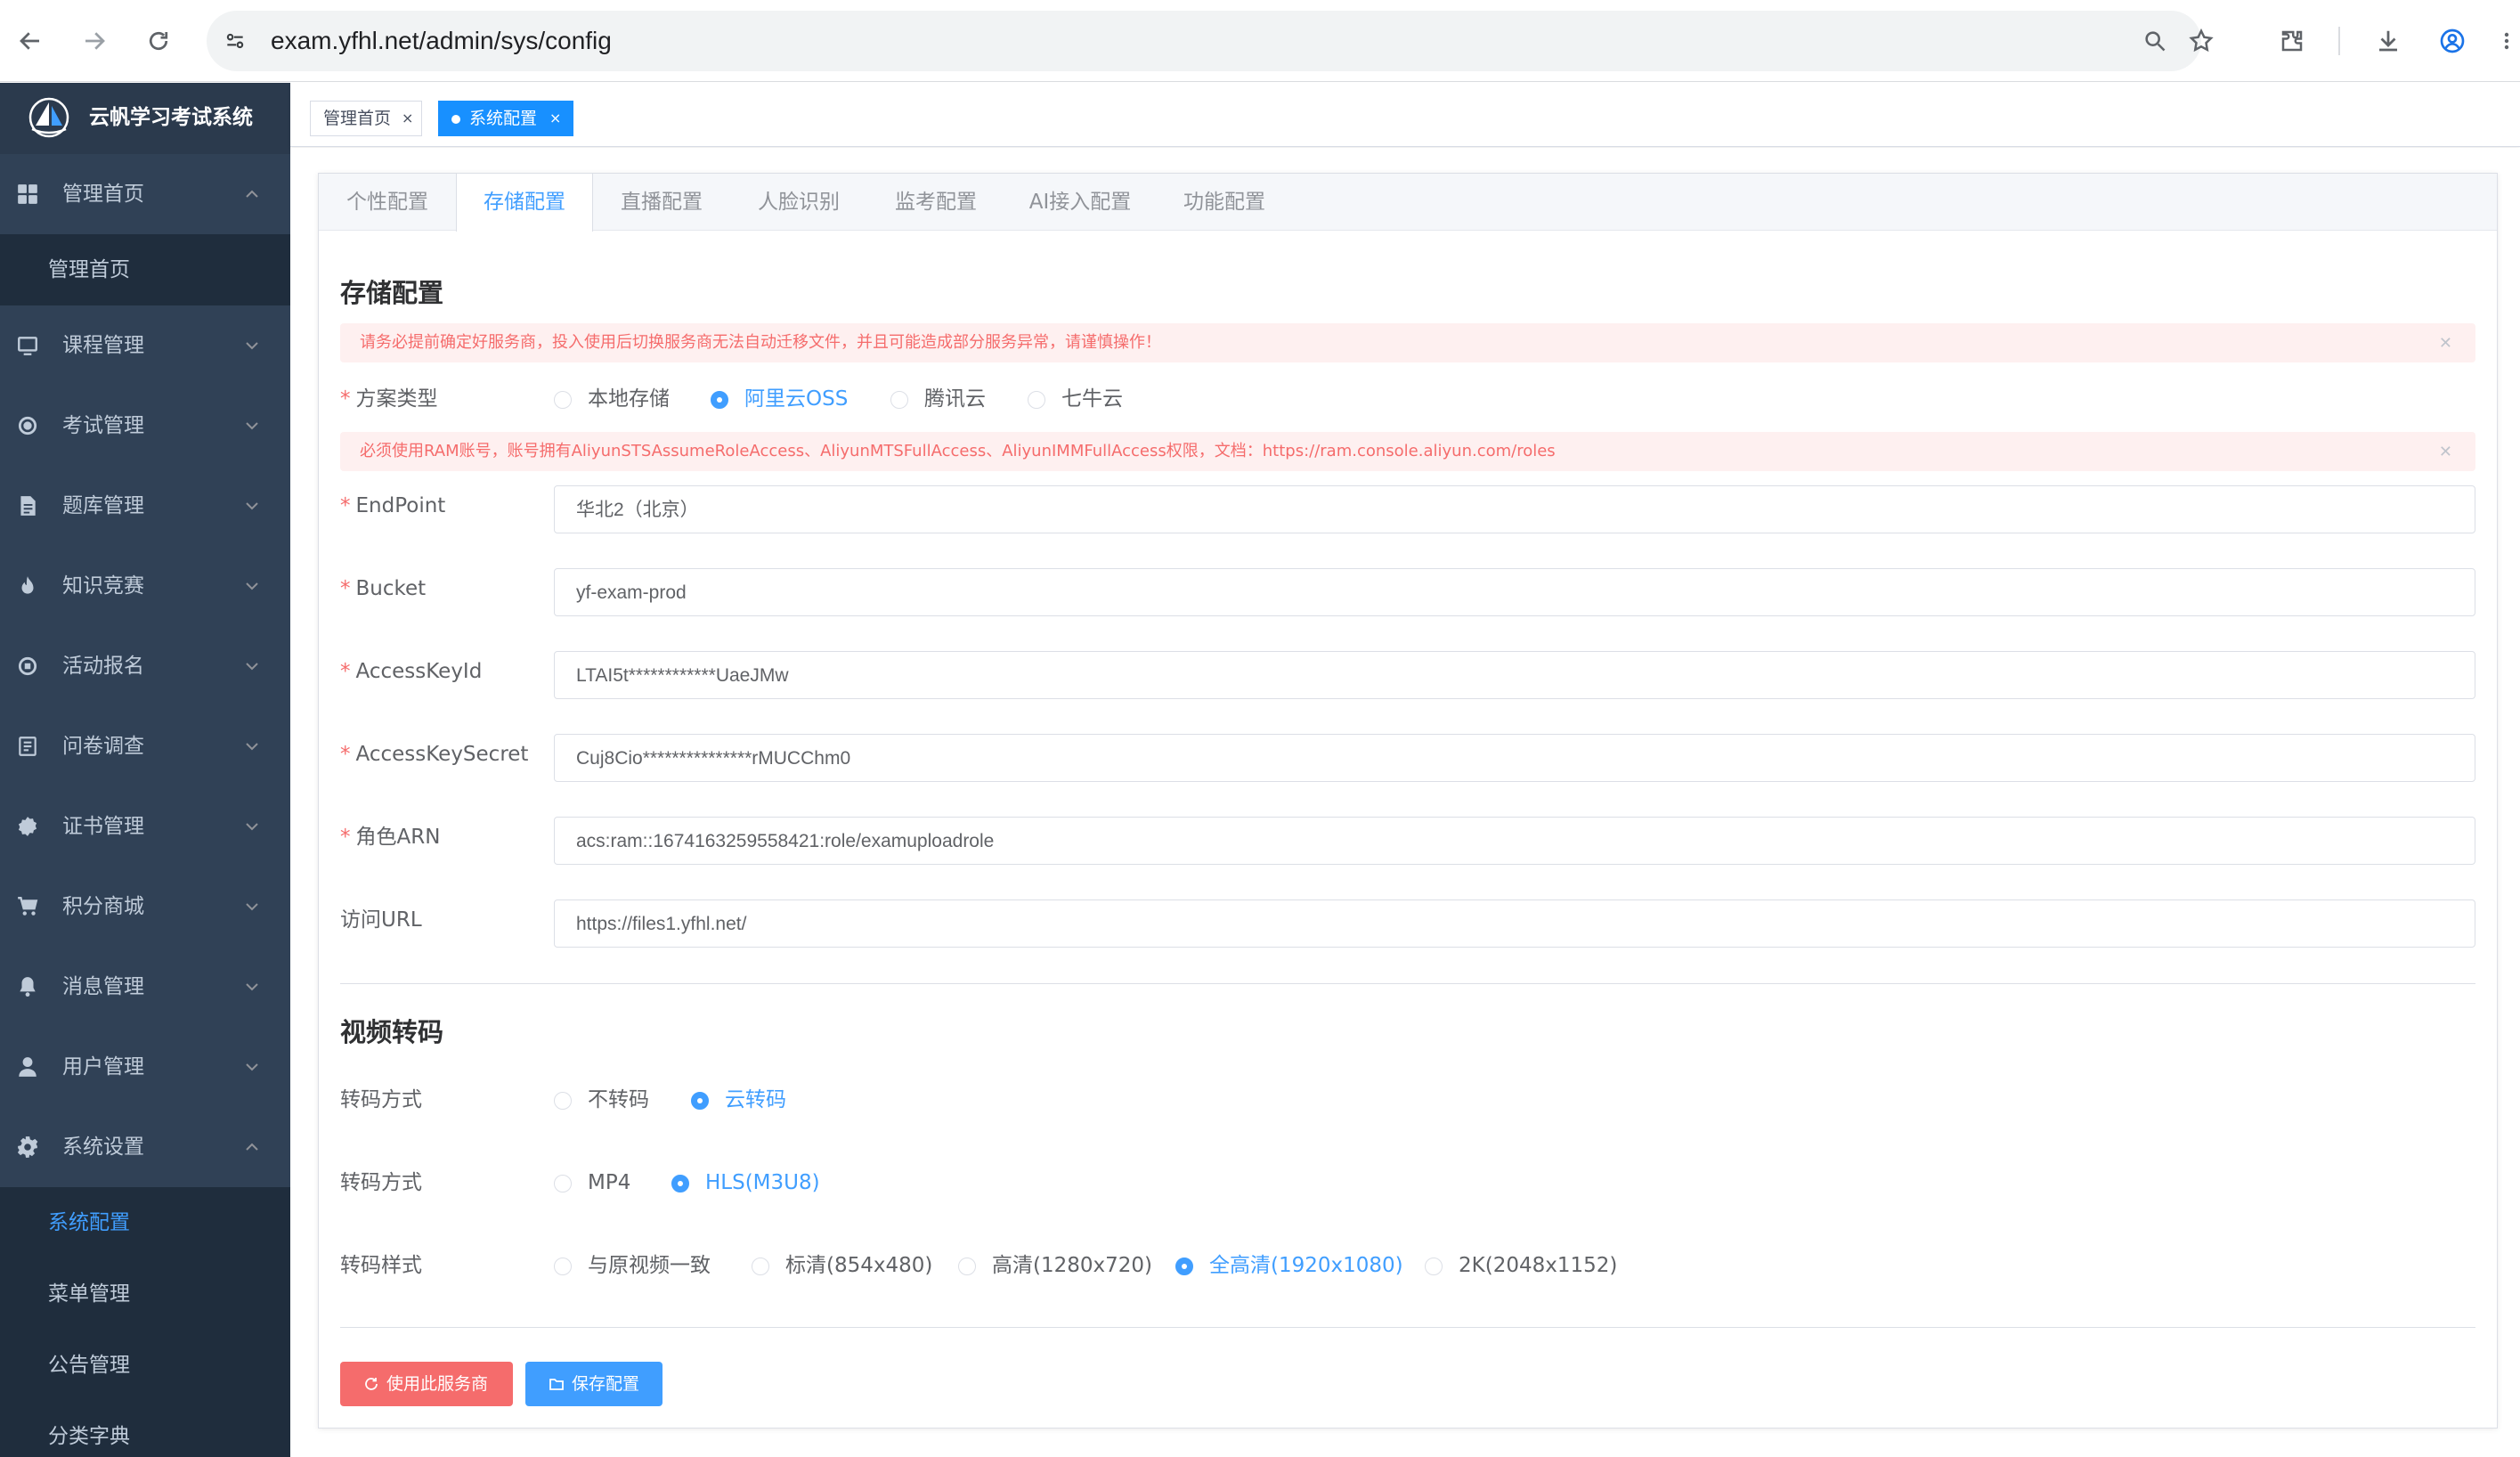 The height and width of the screenshot is (1457, 2520). Describe the element at coordinates (594, 1384) in the screenshot. I see `save-config-button: 保存配置` at that location.